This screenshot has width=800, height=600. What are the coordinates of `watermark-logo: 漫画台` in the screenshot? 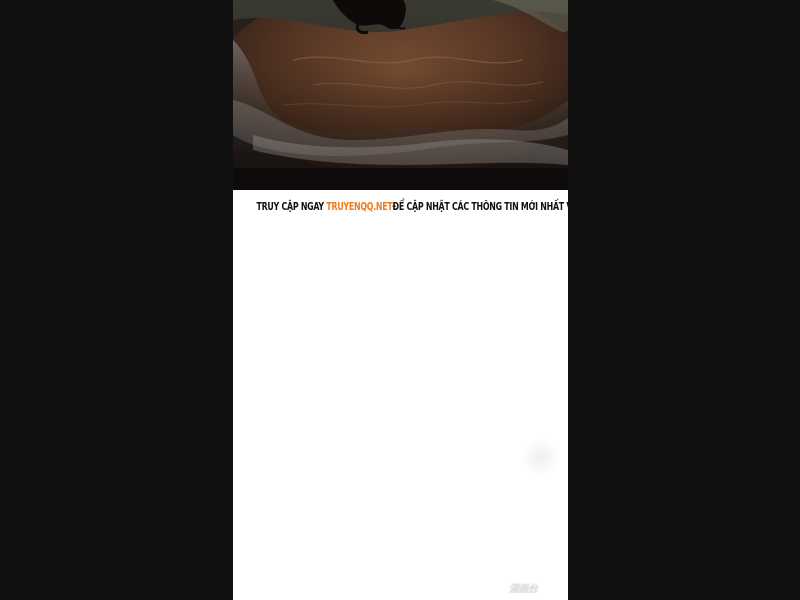 It's located at (523, 589).